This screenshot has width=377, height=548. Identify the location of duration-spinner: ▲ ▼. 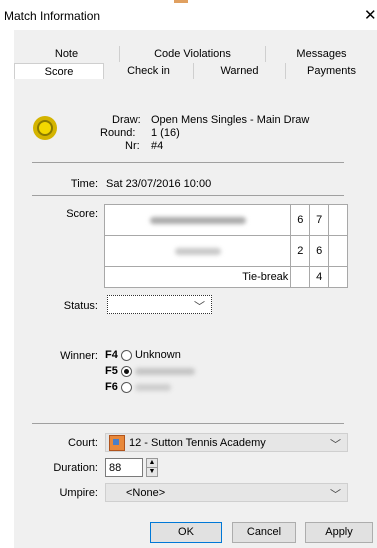
(152, 467).